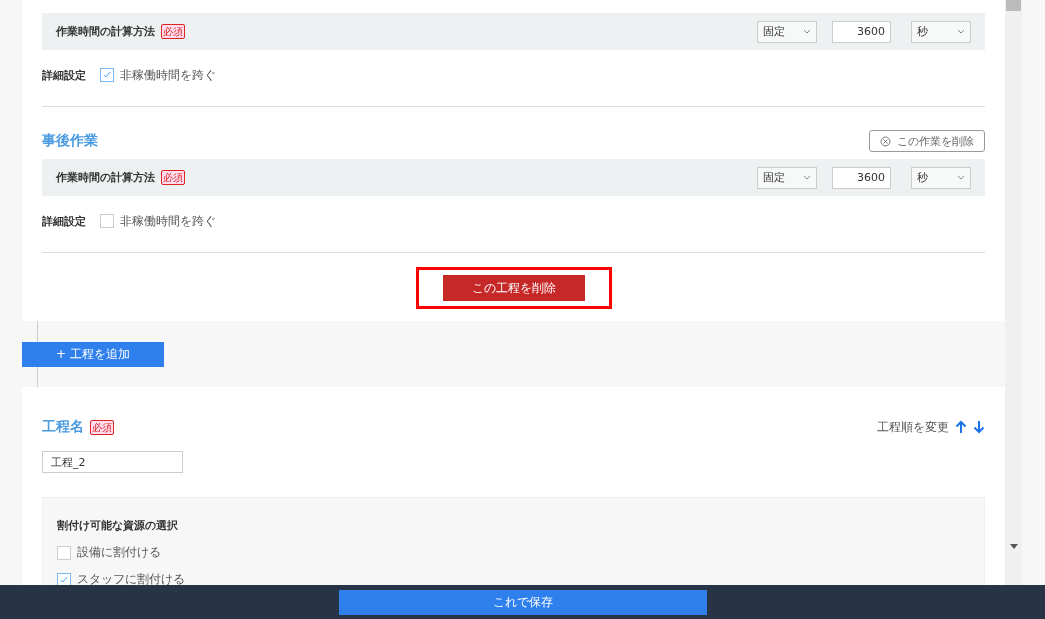  Describe the element at coordinates (118, 525) in the screenshot. I see `panel-title: 割付け可能な資源の選択` at that location.